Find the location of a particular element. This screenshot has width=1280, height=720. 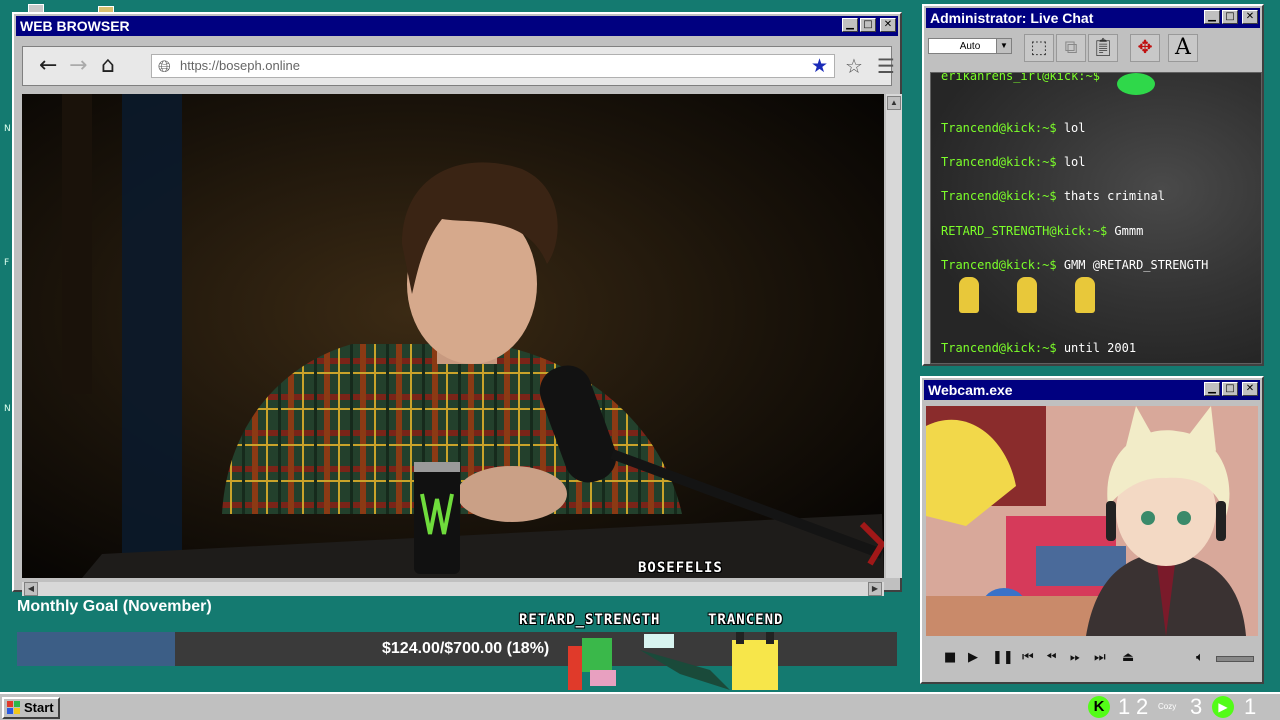

volume-icon: 🔈︎ is located at coordinates (1200, 657).